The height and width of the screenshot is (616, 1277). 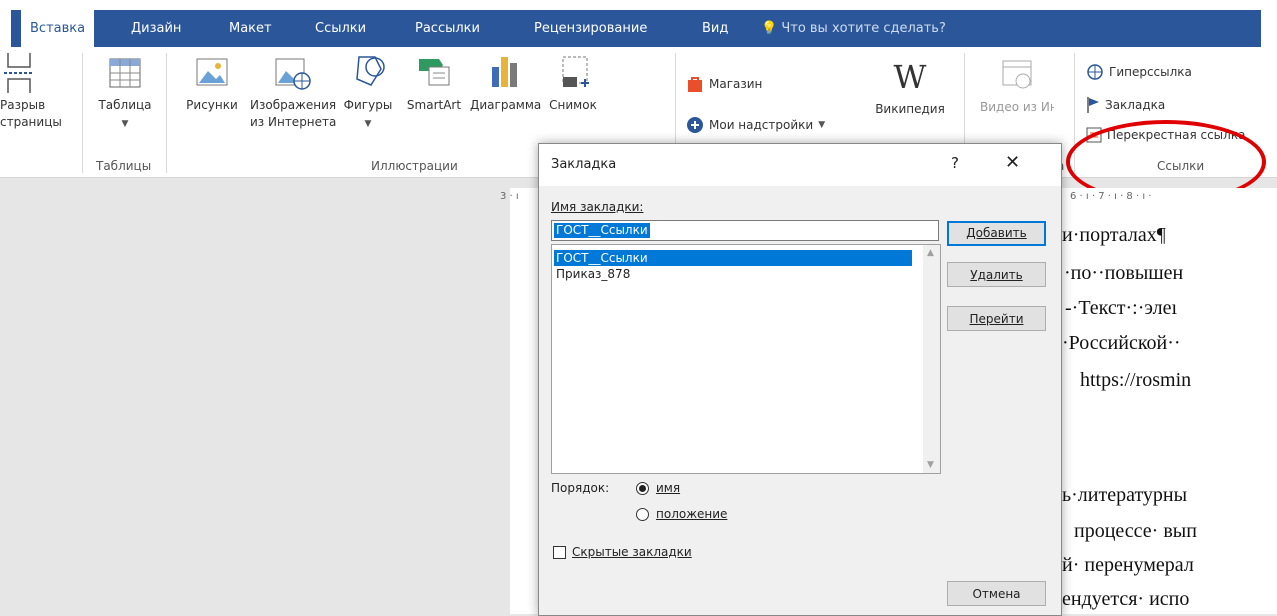 I want to click on order-position-radio, so click(x=642, y=514).